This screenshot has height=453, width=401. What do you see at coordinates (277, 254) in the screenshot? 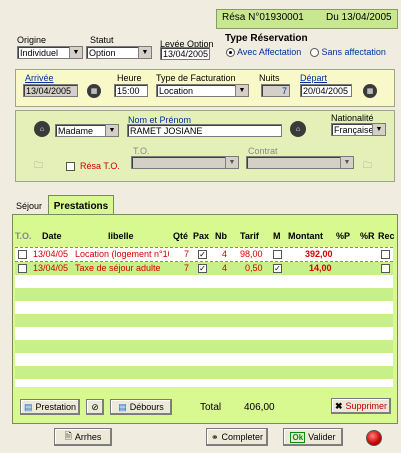
I see `row-m-checkbox` at bounding box center [277, 254].